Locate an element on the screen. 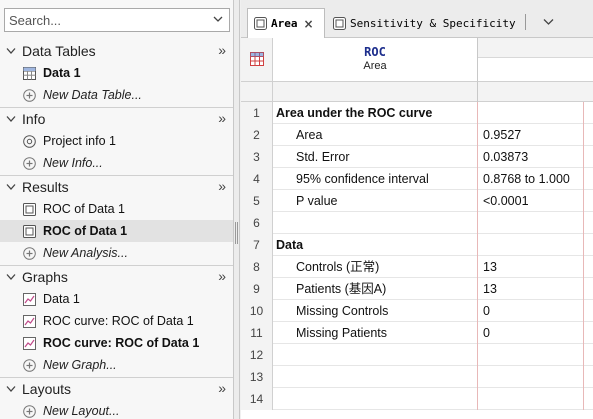 This screenshot has width=593, height=419. row-label-cell: Area under the ROC curve is located at coordinates (375, 113).